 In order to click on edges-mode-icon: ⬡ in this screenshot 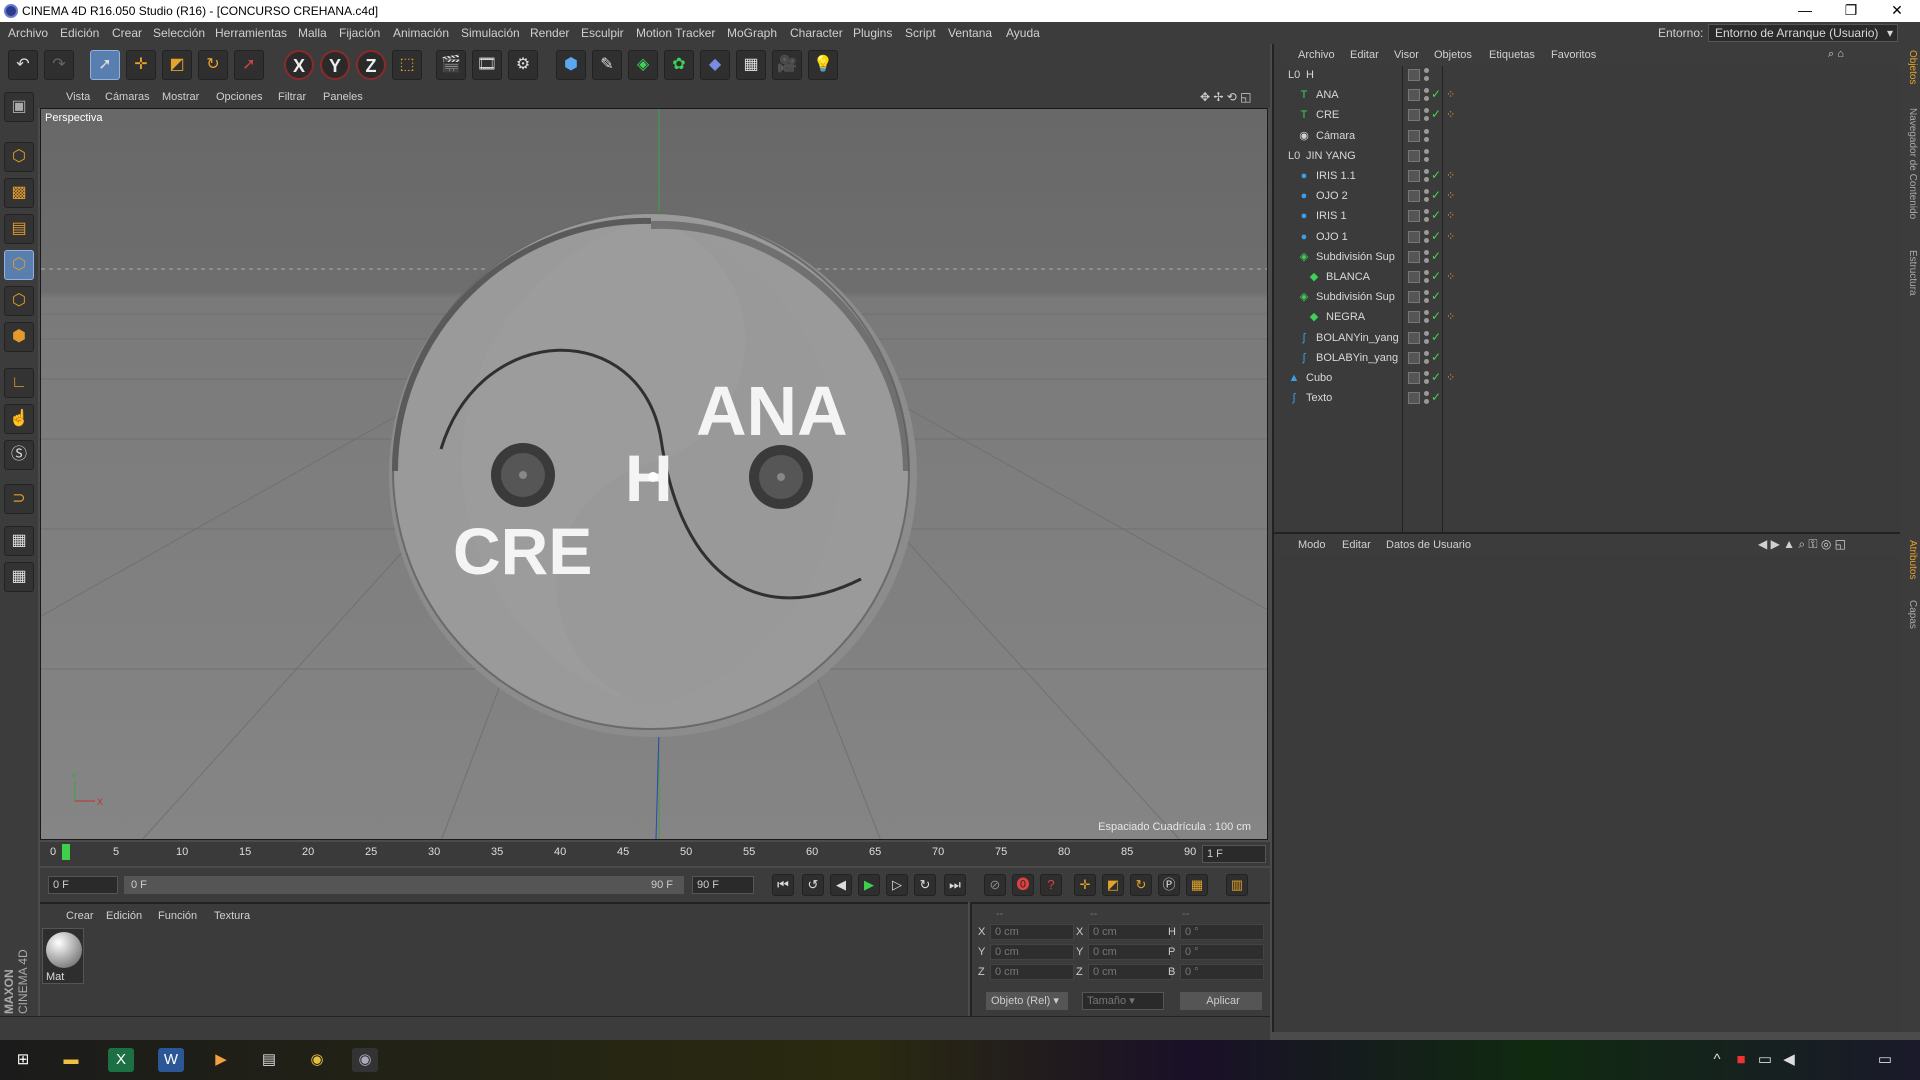, I will do `click(19, 301)`.